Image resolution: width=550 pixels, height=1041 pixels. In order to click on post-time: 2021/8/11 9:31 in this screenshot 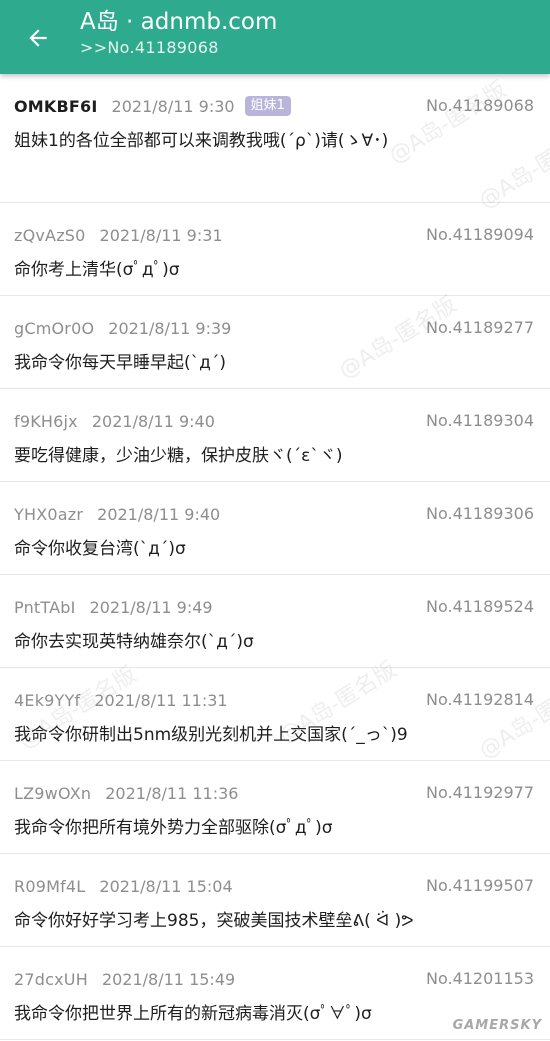, I will do `click(161, 235)`.